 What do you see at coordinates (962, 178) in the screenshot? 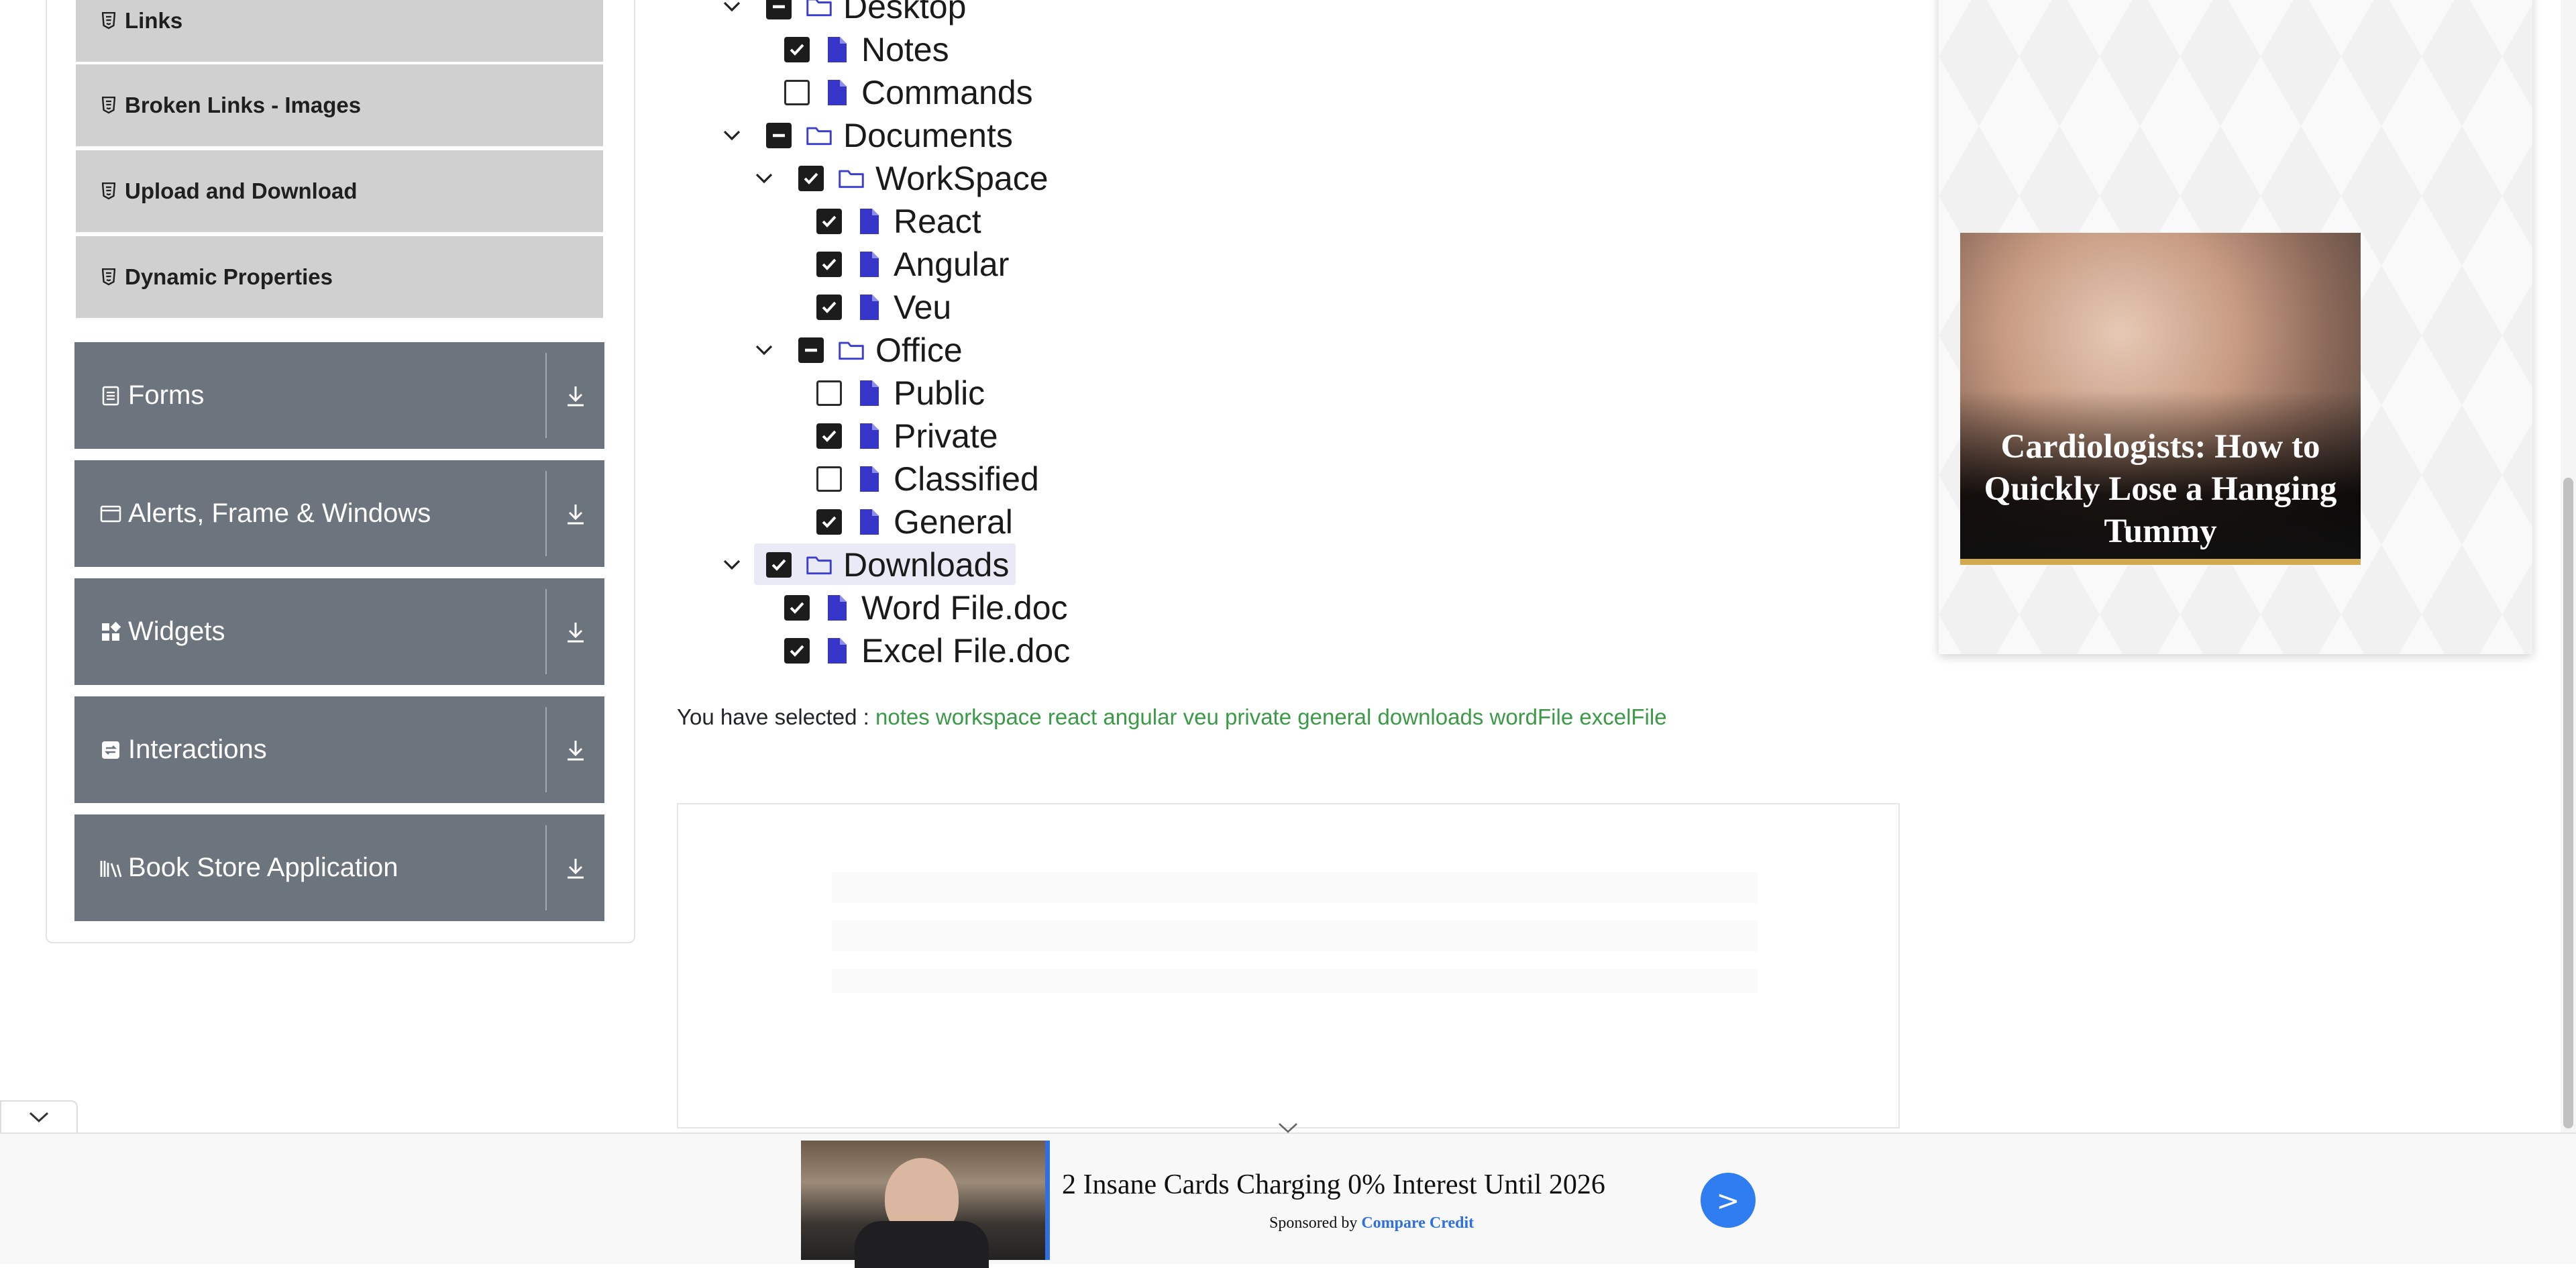
I see `tree-node-label: WorkSpace` at bounding box center [962, 178].